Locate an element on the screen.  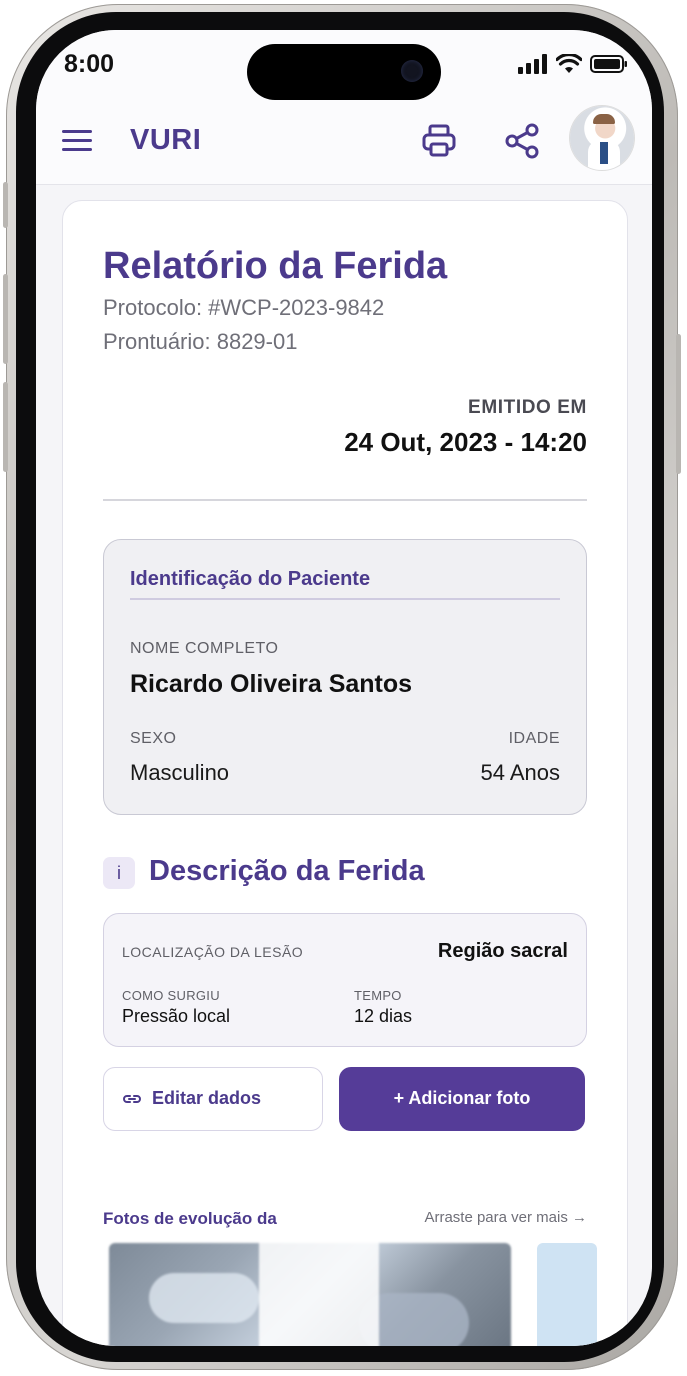
full-name-label: NOME COMPLETO is located at coordinates (204, 648).